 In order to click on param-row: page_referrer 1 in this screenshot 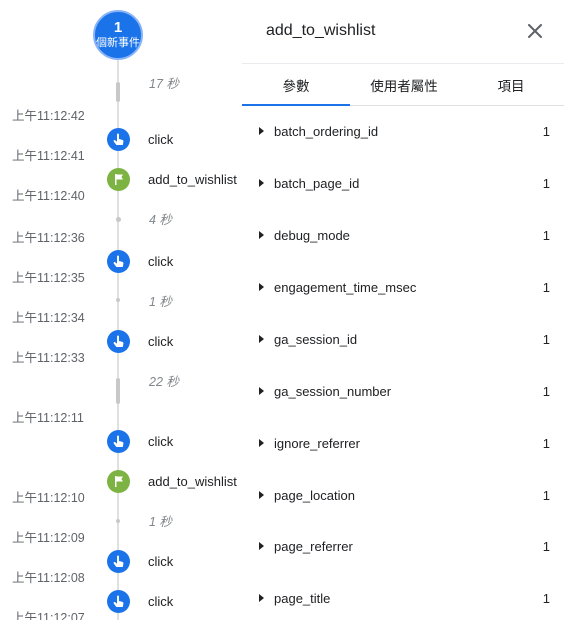, I will do `click(403, 547)`.